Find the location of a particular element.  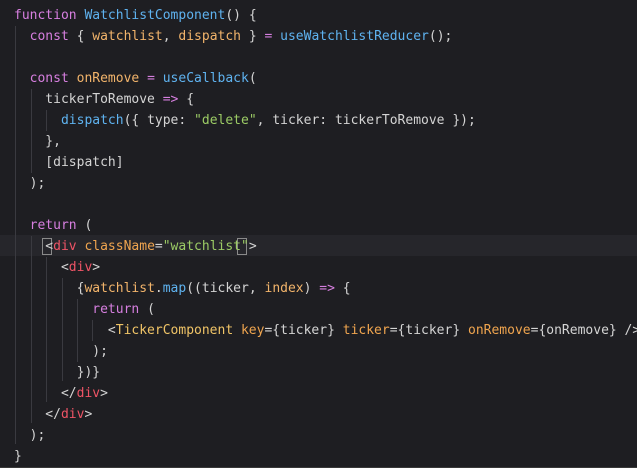

code-token: TickerComponent is located at coordinates (174, 330).